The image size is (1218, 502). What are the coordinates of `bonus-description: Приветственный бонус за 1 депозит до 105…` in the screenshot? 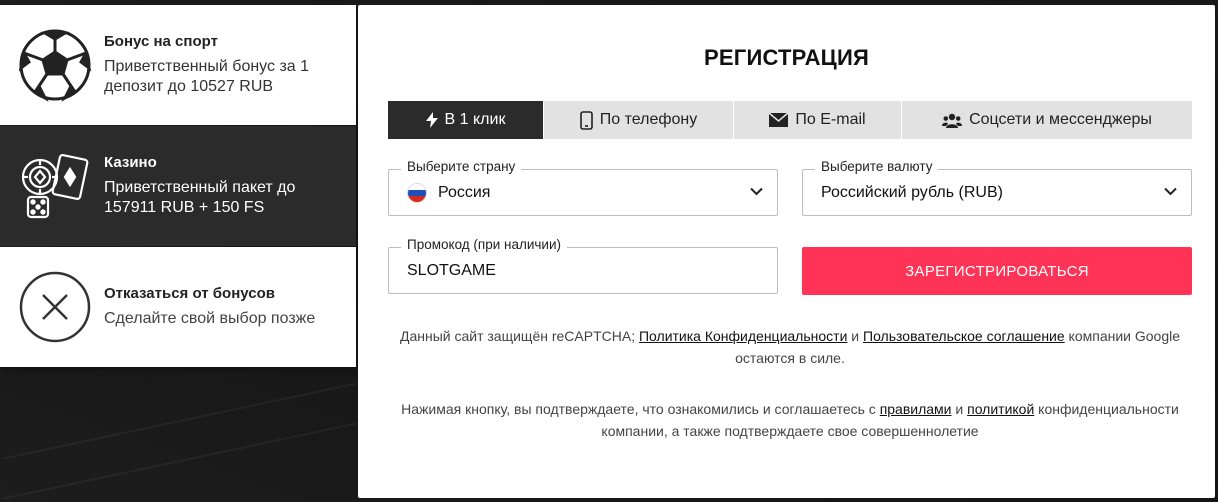 It's located at (207, 76).